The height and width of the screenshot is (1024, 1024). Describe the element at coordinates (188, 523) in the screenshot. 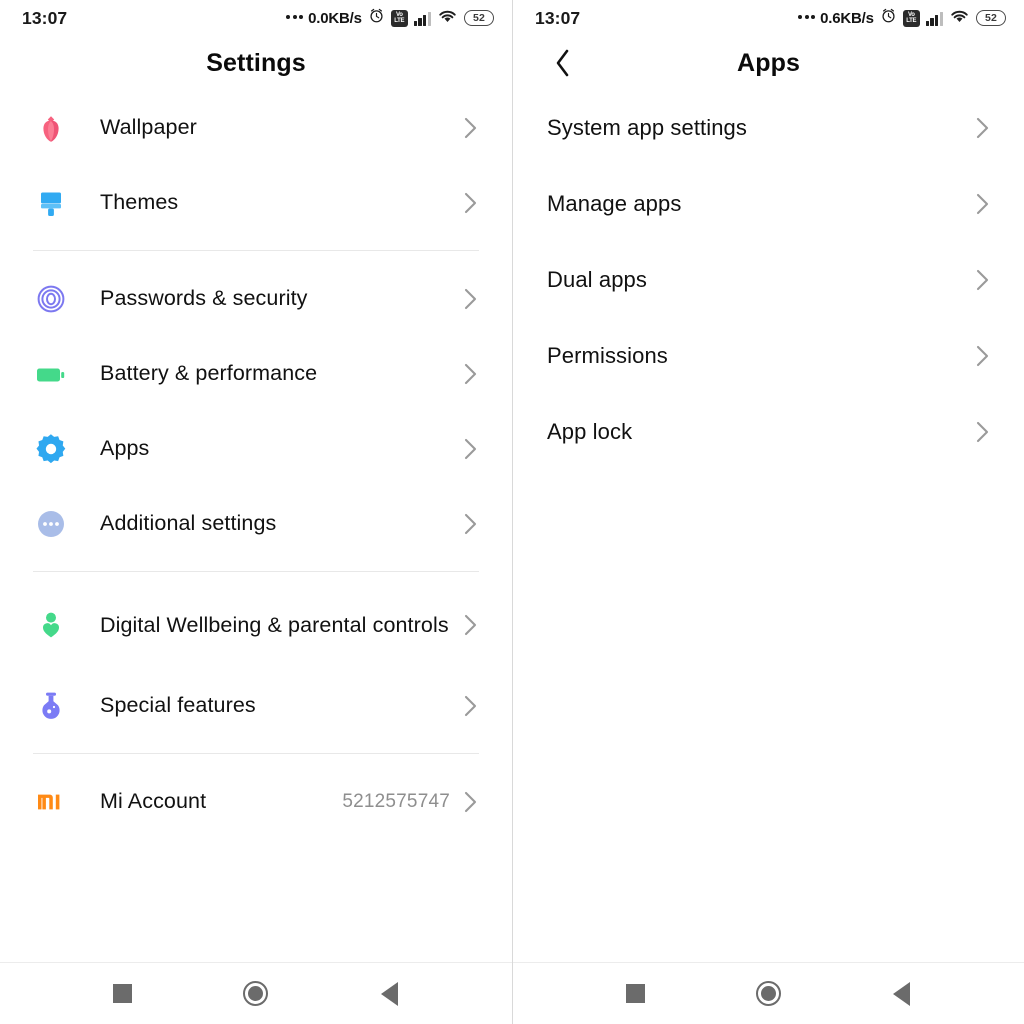

I see `sidebar-item-label: Additional settings` at that location.